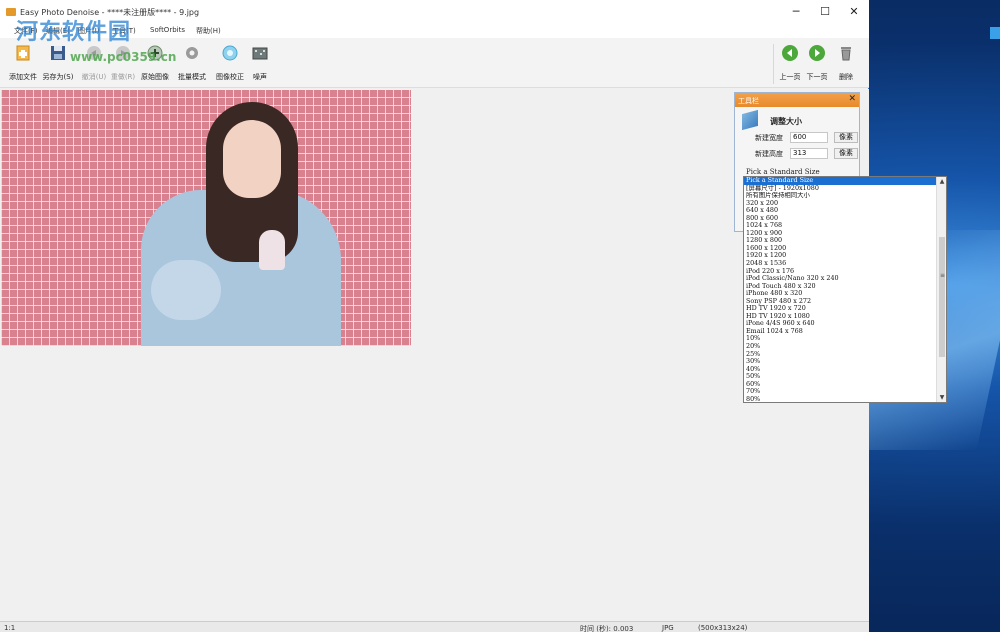  I want to click on previous-page-label: 上一页, so click(790, 77).